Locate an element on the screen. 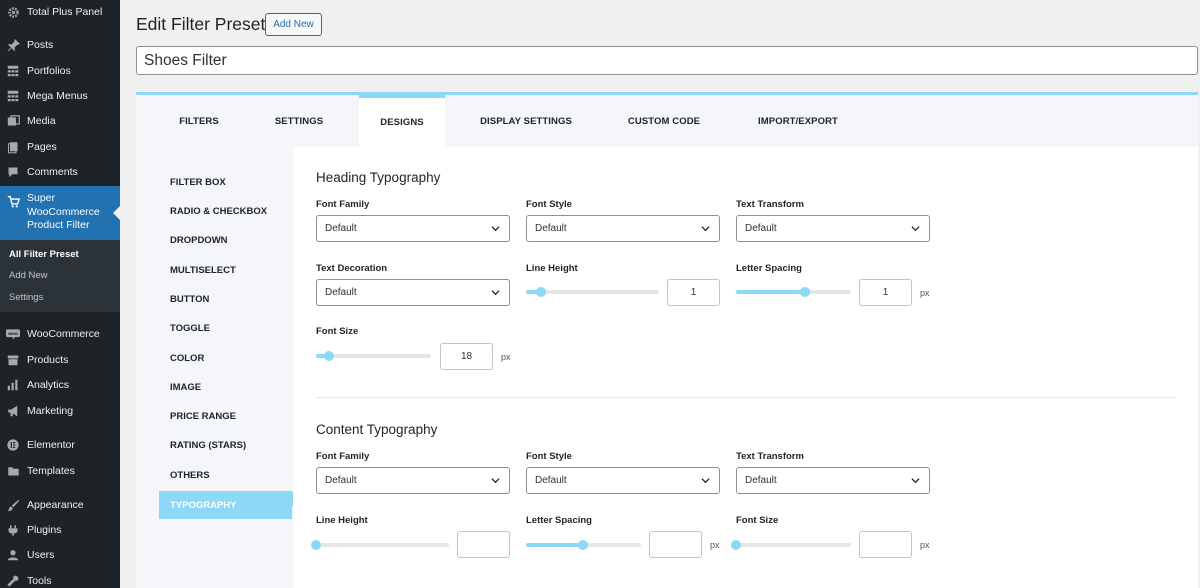 The height and width of the screenshot is (588, 1200). content-font-size-input is located at coordinates (885, 544).